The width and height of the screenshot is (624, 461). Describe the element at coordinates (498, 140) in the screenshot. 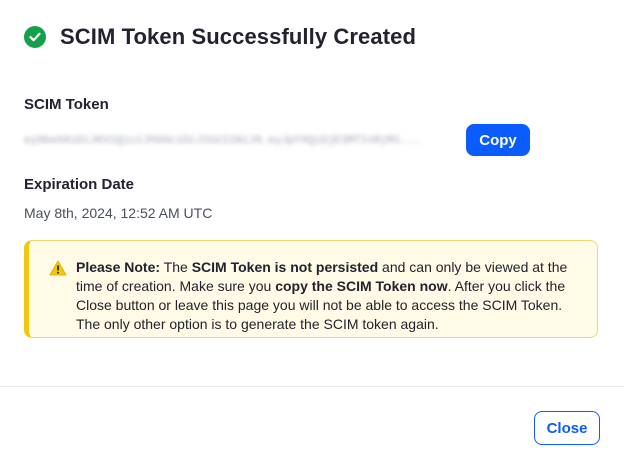

I see `copy-button: Copy` at that location.